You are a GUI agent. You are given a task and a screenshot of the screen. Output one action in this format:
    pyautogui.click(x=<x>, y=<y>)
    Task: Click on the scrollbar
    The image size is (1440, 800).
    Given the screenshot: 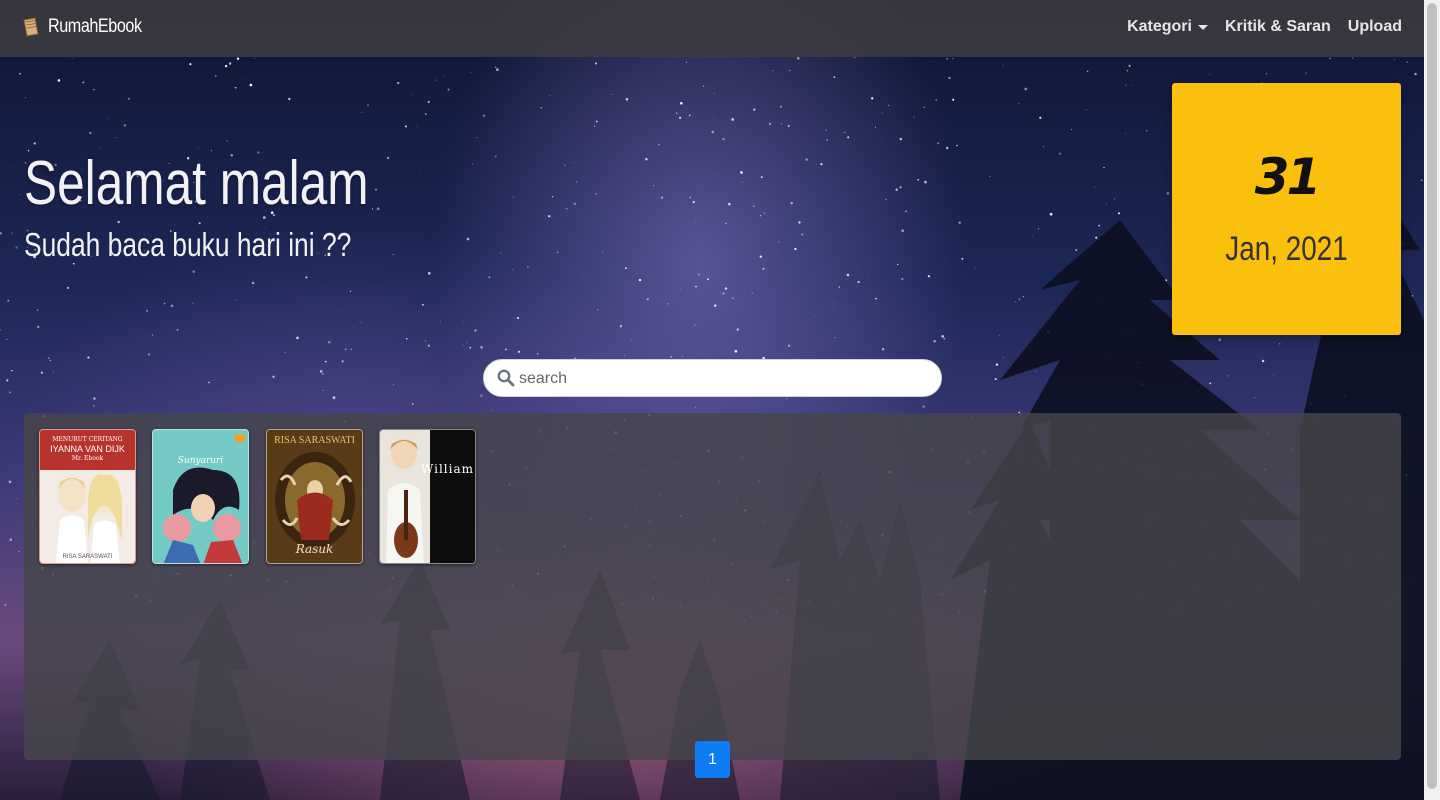 What is the action you would take?
    pyautogui.click(x=1432, y=400)
    